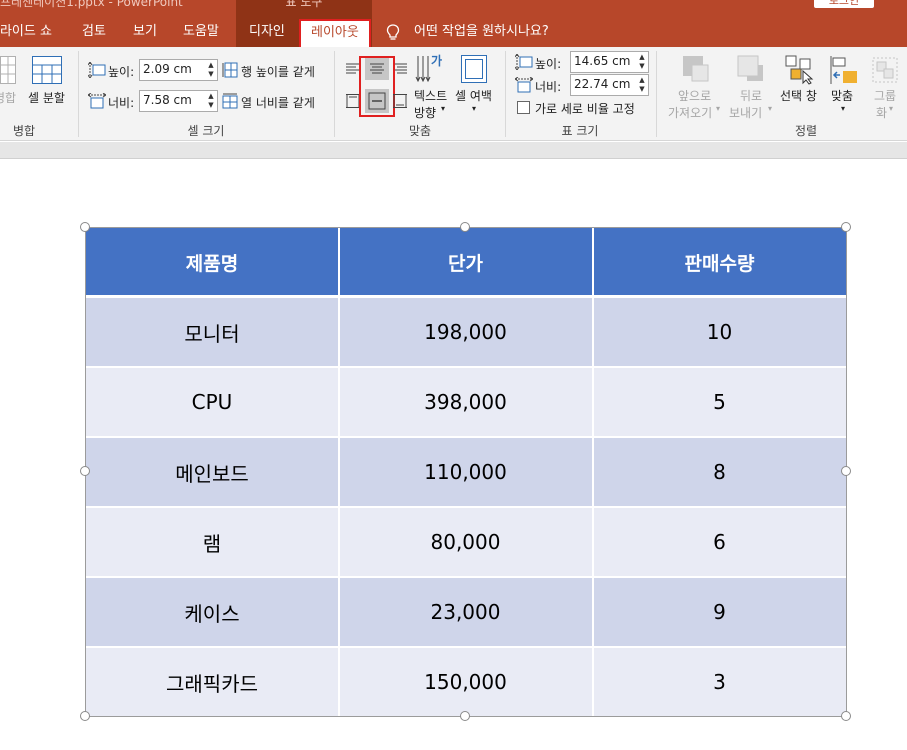 This screenshot has height=750, width=907. What do you see at coordinates (431, 69) in the screenshot?
I see `text-direction-icon: 가` at bounding box center [431, 69].